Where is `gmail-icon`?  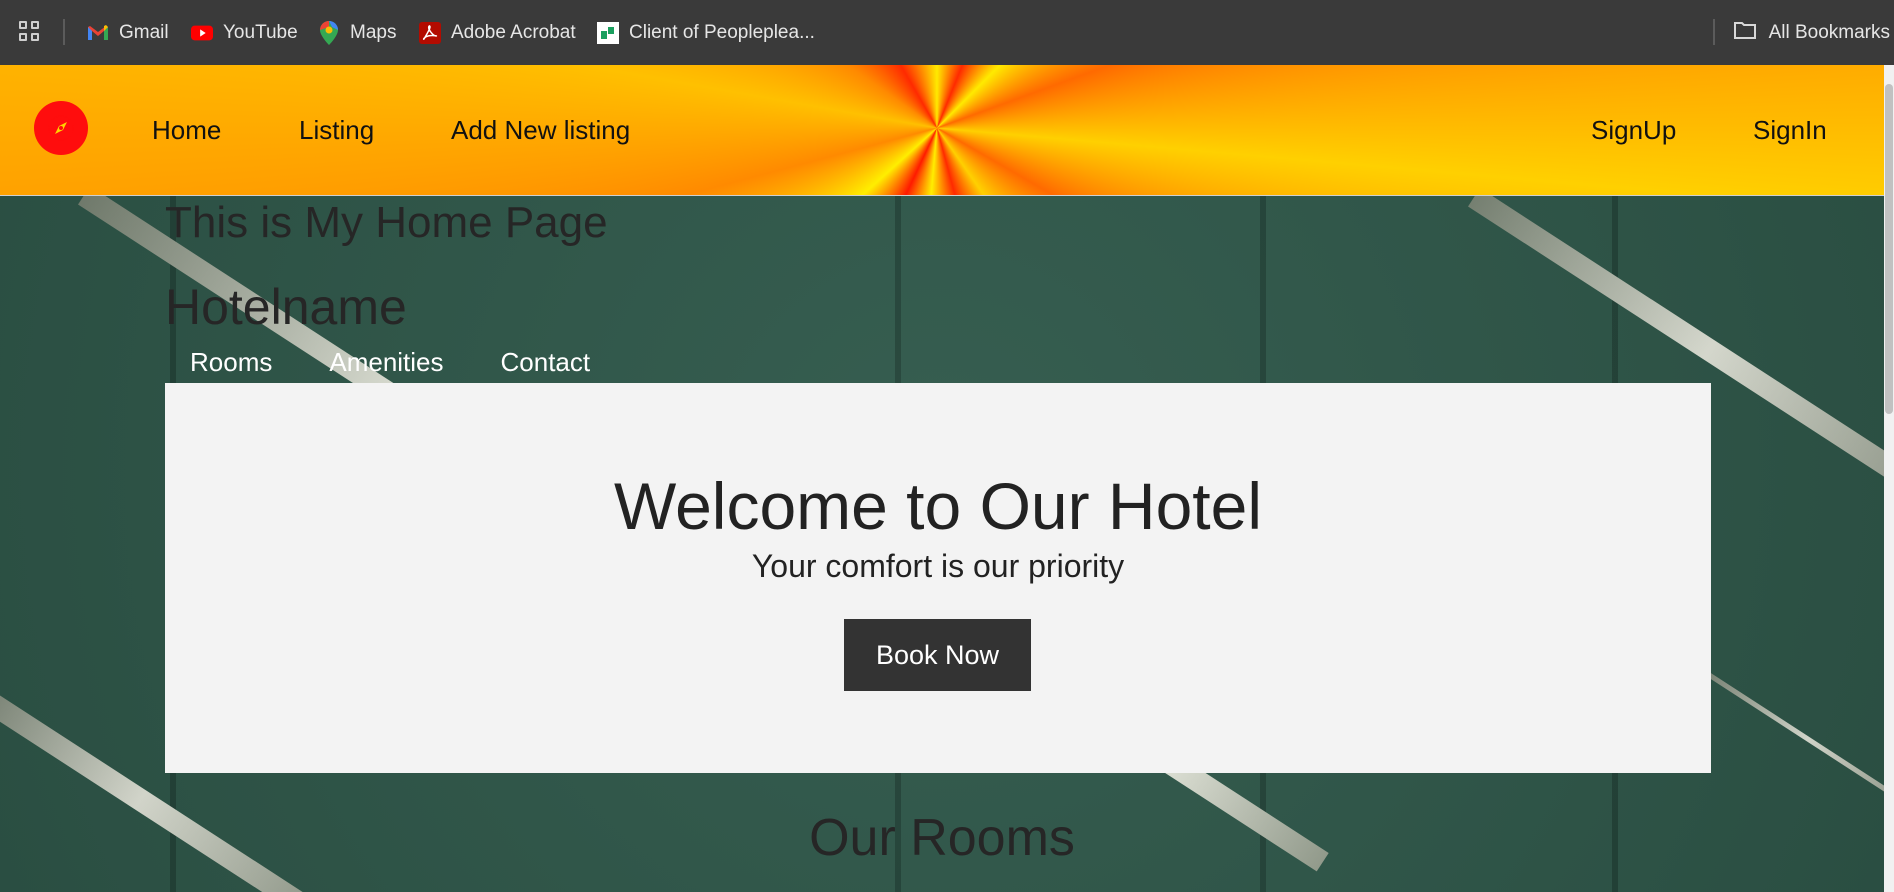
gmail-icon is located at coordinates (98, 33).